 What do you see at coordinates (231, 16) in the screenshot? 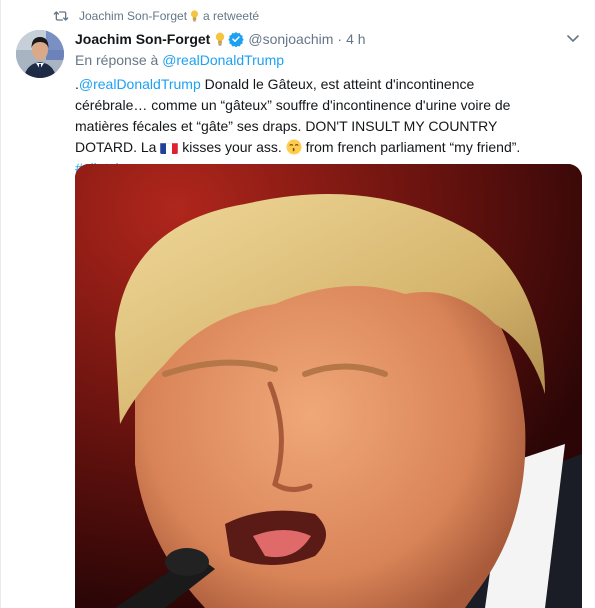
I see `retweet-action-label: a retweeté` at bounding box center [231, 16].